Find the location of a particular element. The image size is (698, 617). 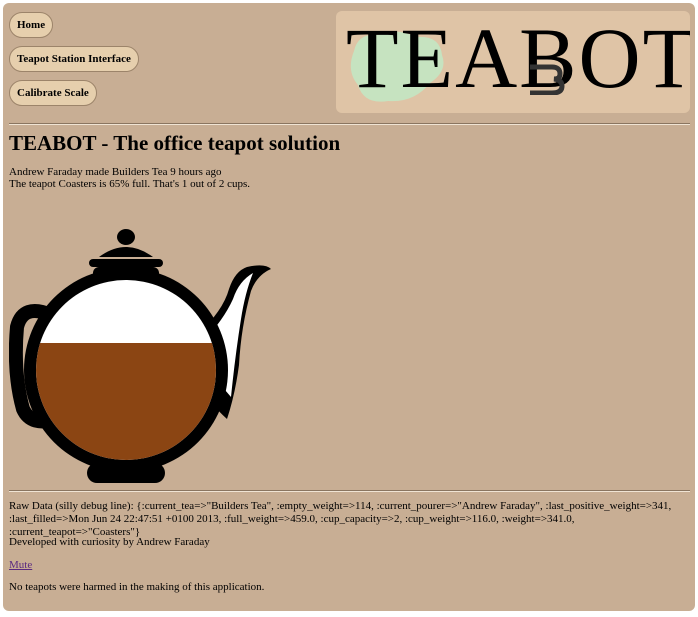

teabot-logo: TEABOT is located at coordinates (513, 62).